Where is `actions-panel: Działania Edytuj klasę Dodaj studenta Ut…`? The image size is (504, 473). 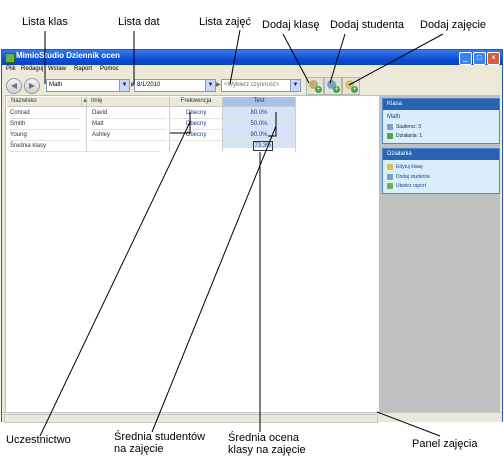
actions-panel: Działania Edytuj klasę Dodaj studenta Ut… is located at coordinates (441, 171).